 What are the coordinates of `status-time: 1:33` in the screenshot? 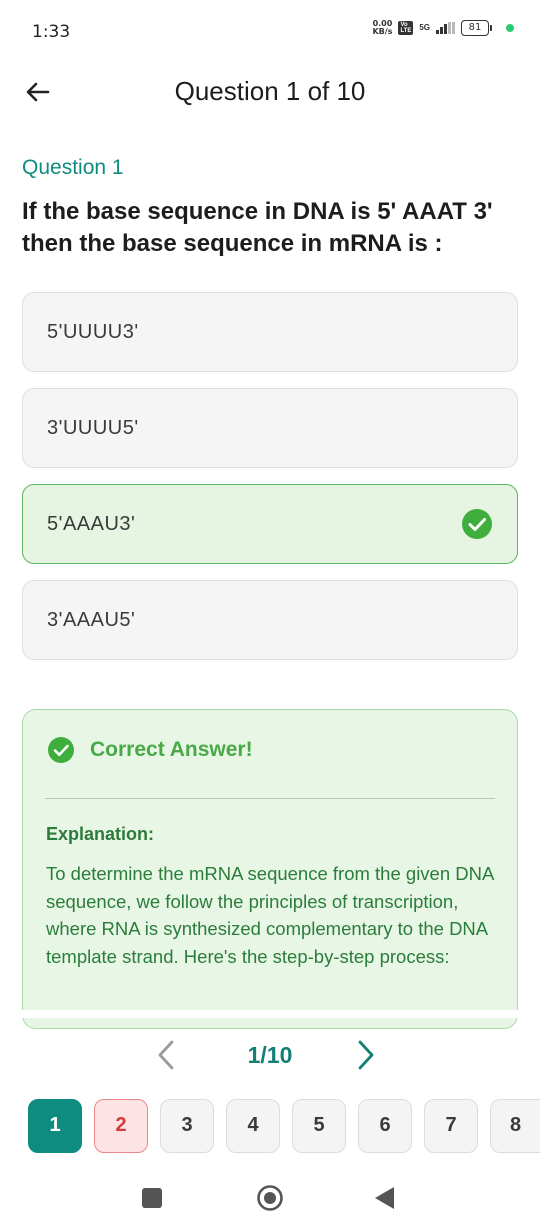 It's located at (51, 32).